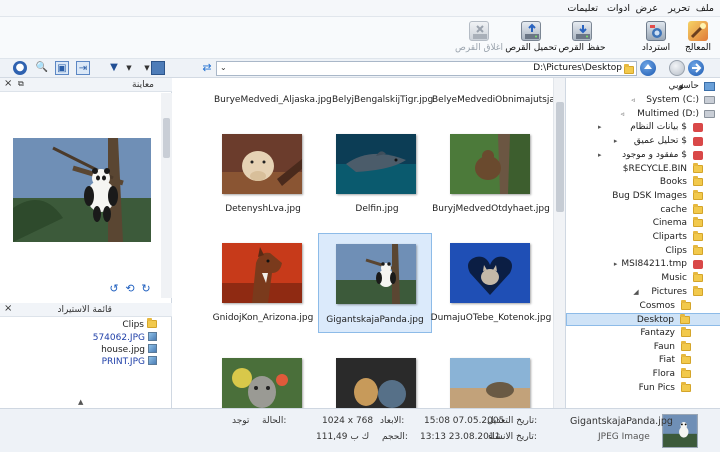 The height and width of the screenshot is (452, 720). What do you see at coordinates (129, 349) in the screenshot?
I see `import-item: house.jpg` at bounding box center [129, 349].